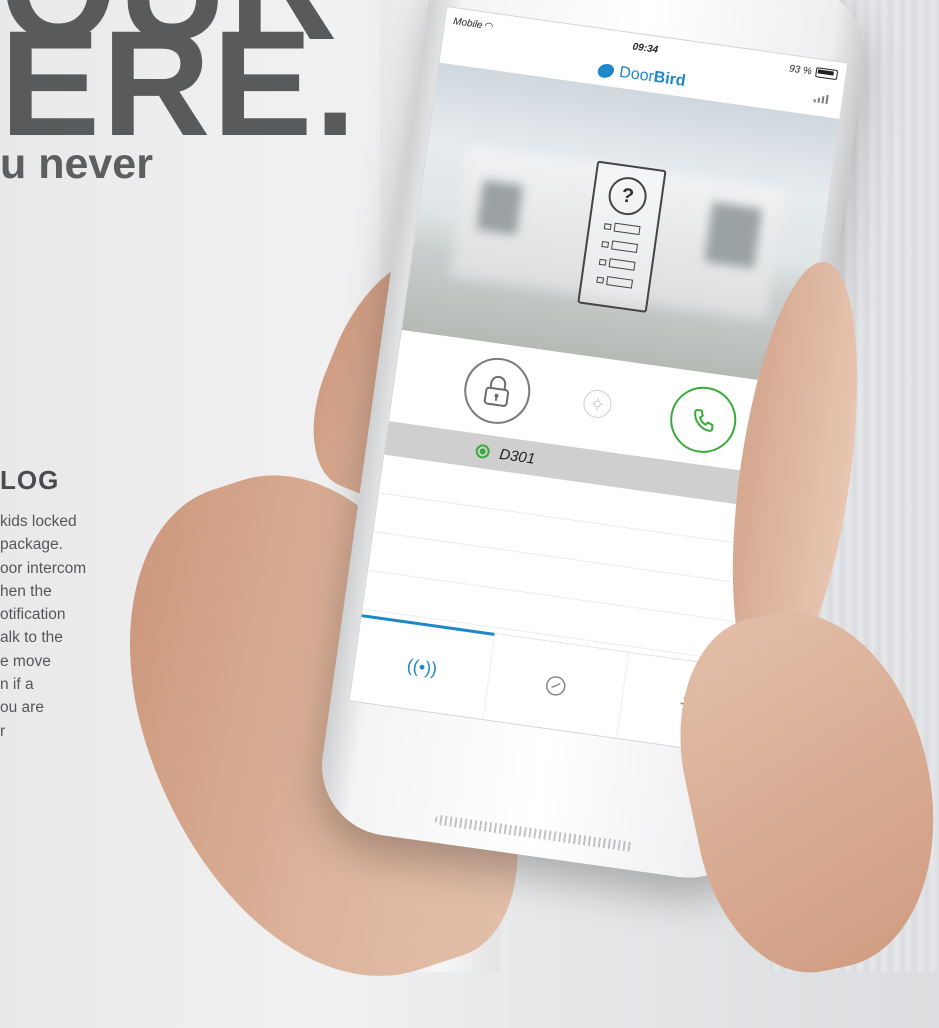 This screenshot has height=1028, width=939. Describe the element at coordinates (179, 83) in the screenshot. I see `hero-headline-line2: ERE.` at that location.